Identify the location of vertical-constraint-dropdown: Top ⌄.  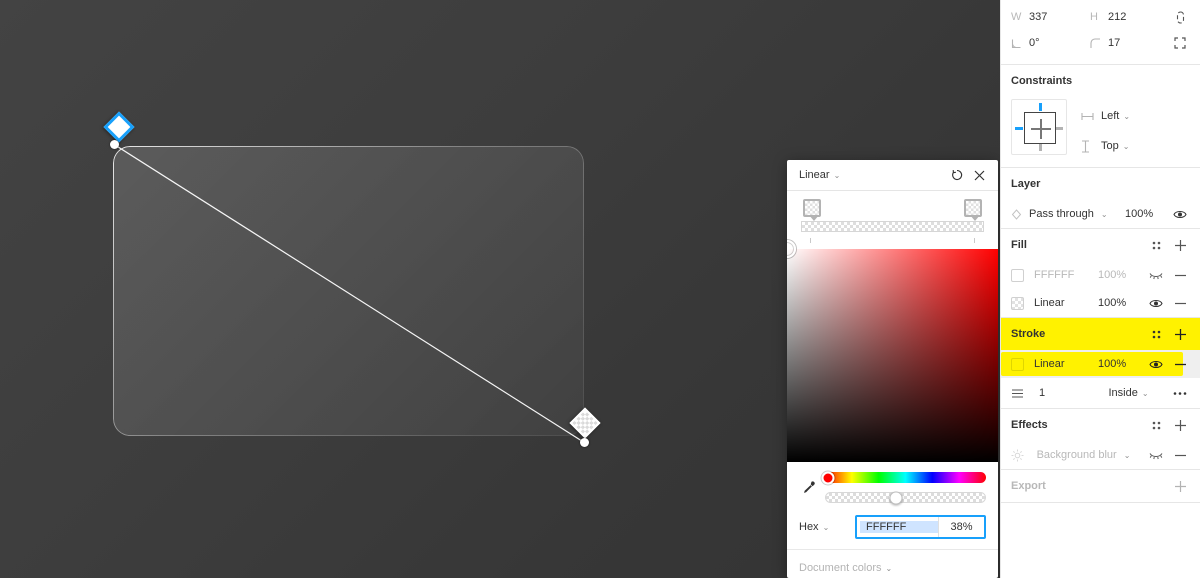
(1136, 146).